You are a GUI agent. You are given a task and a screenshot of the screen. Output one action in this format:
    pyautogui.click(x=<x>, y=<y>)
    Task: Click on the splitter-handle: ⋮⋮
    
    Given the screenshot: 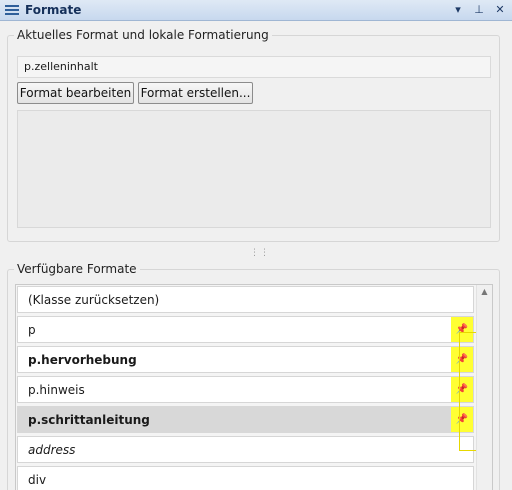 What is the action you would take?
    pyautogui.click(x=260, y=253)
    